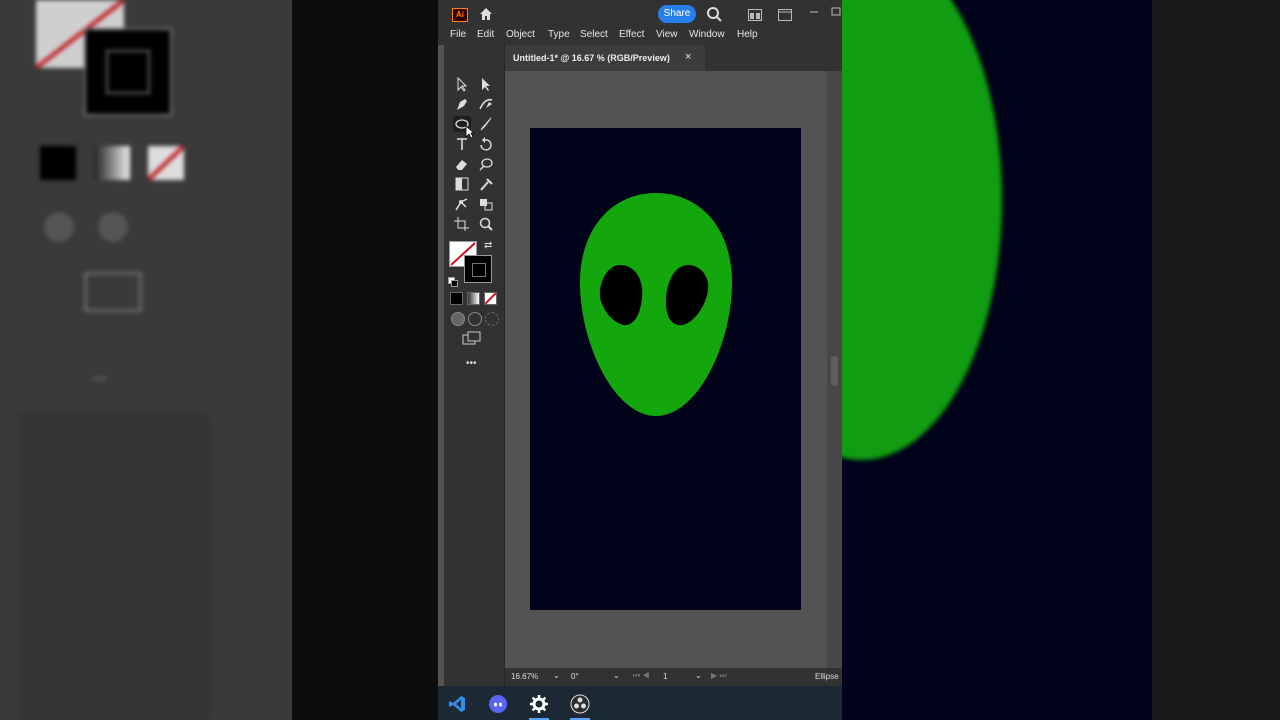 This screenshot has height=720, width=1280. I want to click on default-fill-stroke-icon, so click(453, 280).